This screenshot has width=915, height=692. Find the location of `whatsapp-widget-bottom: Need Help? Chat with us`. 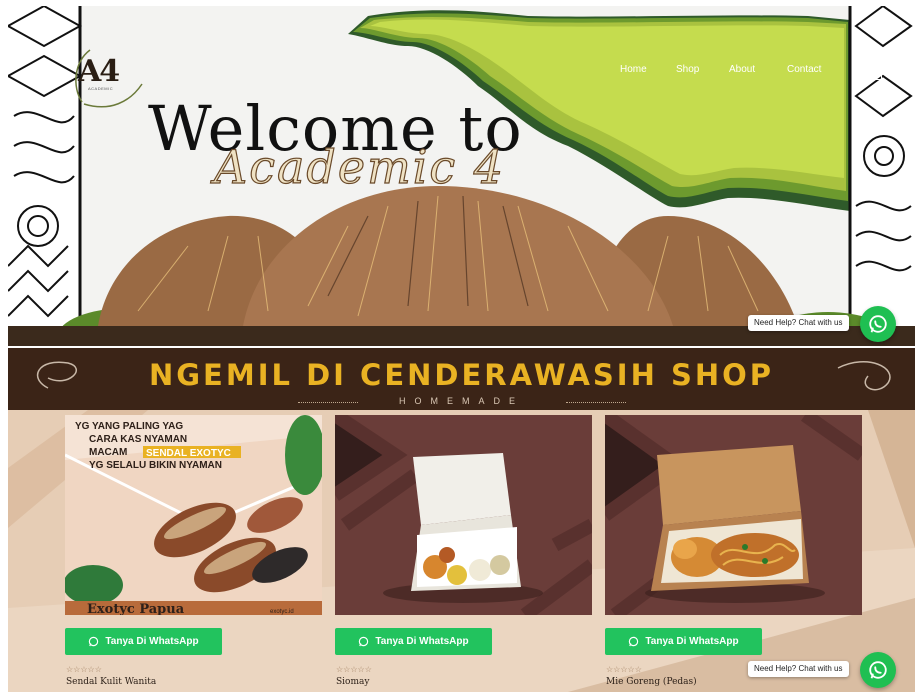

whatsapp-widget-bottom: Need Help? Chat with us is located at coordinates (826, 670).